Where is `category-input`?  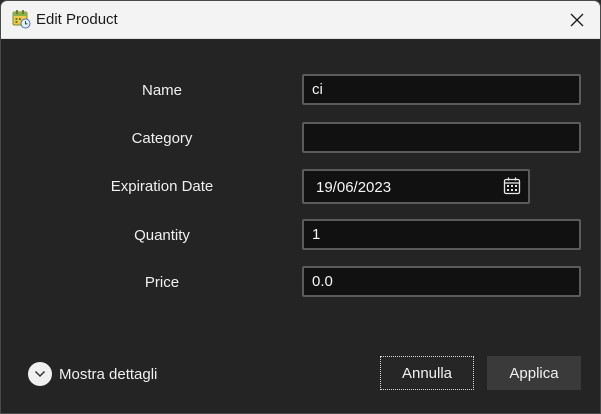
category-input is located at coordinates (441, 137).